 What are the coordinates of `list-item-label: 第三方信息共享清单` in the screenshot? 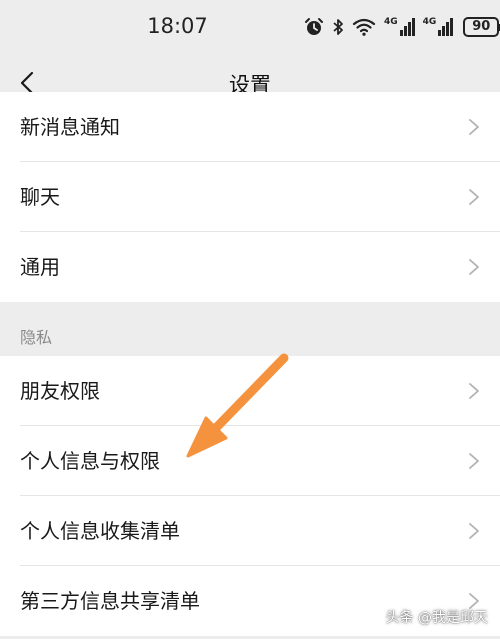 It's located at (110, 601).